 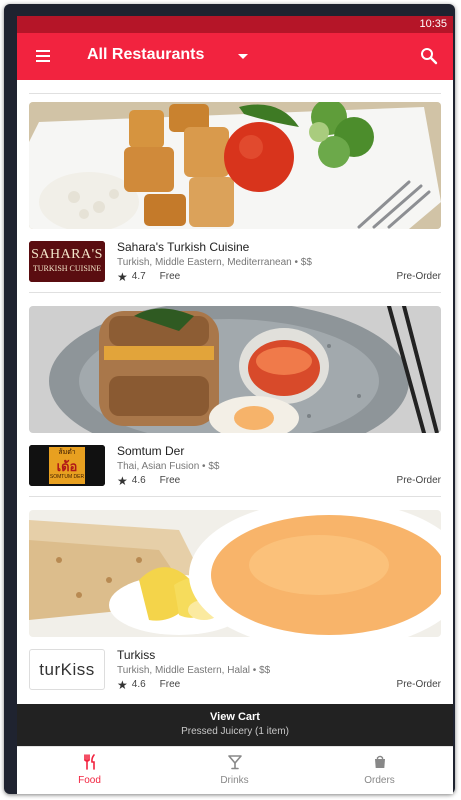 What do you see at coordinates (149, 276) in the screenshot?
I see `restaurant-meta: ★ 4.7 Free` at bounding box center [149, 276].